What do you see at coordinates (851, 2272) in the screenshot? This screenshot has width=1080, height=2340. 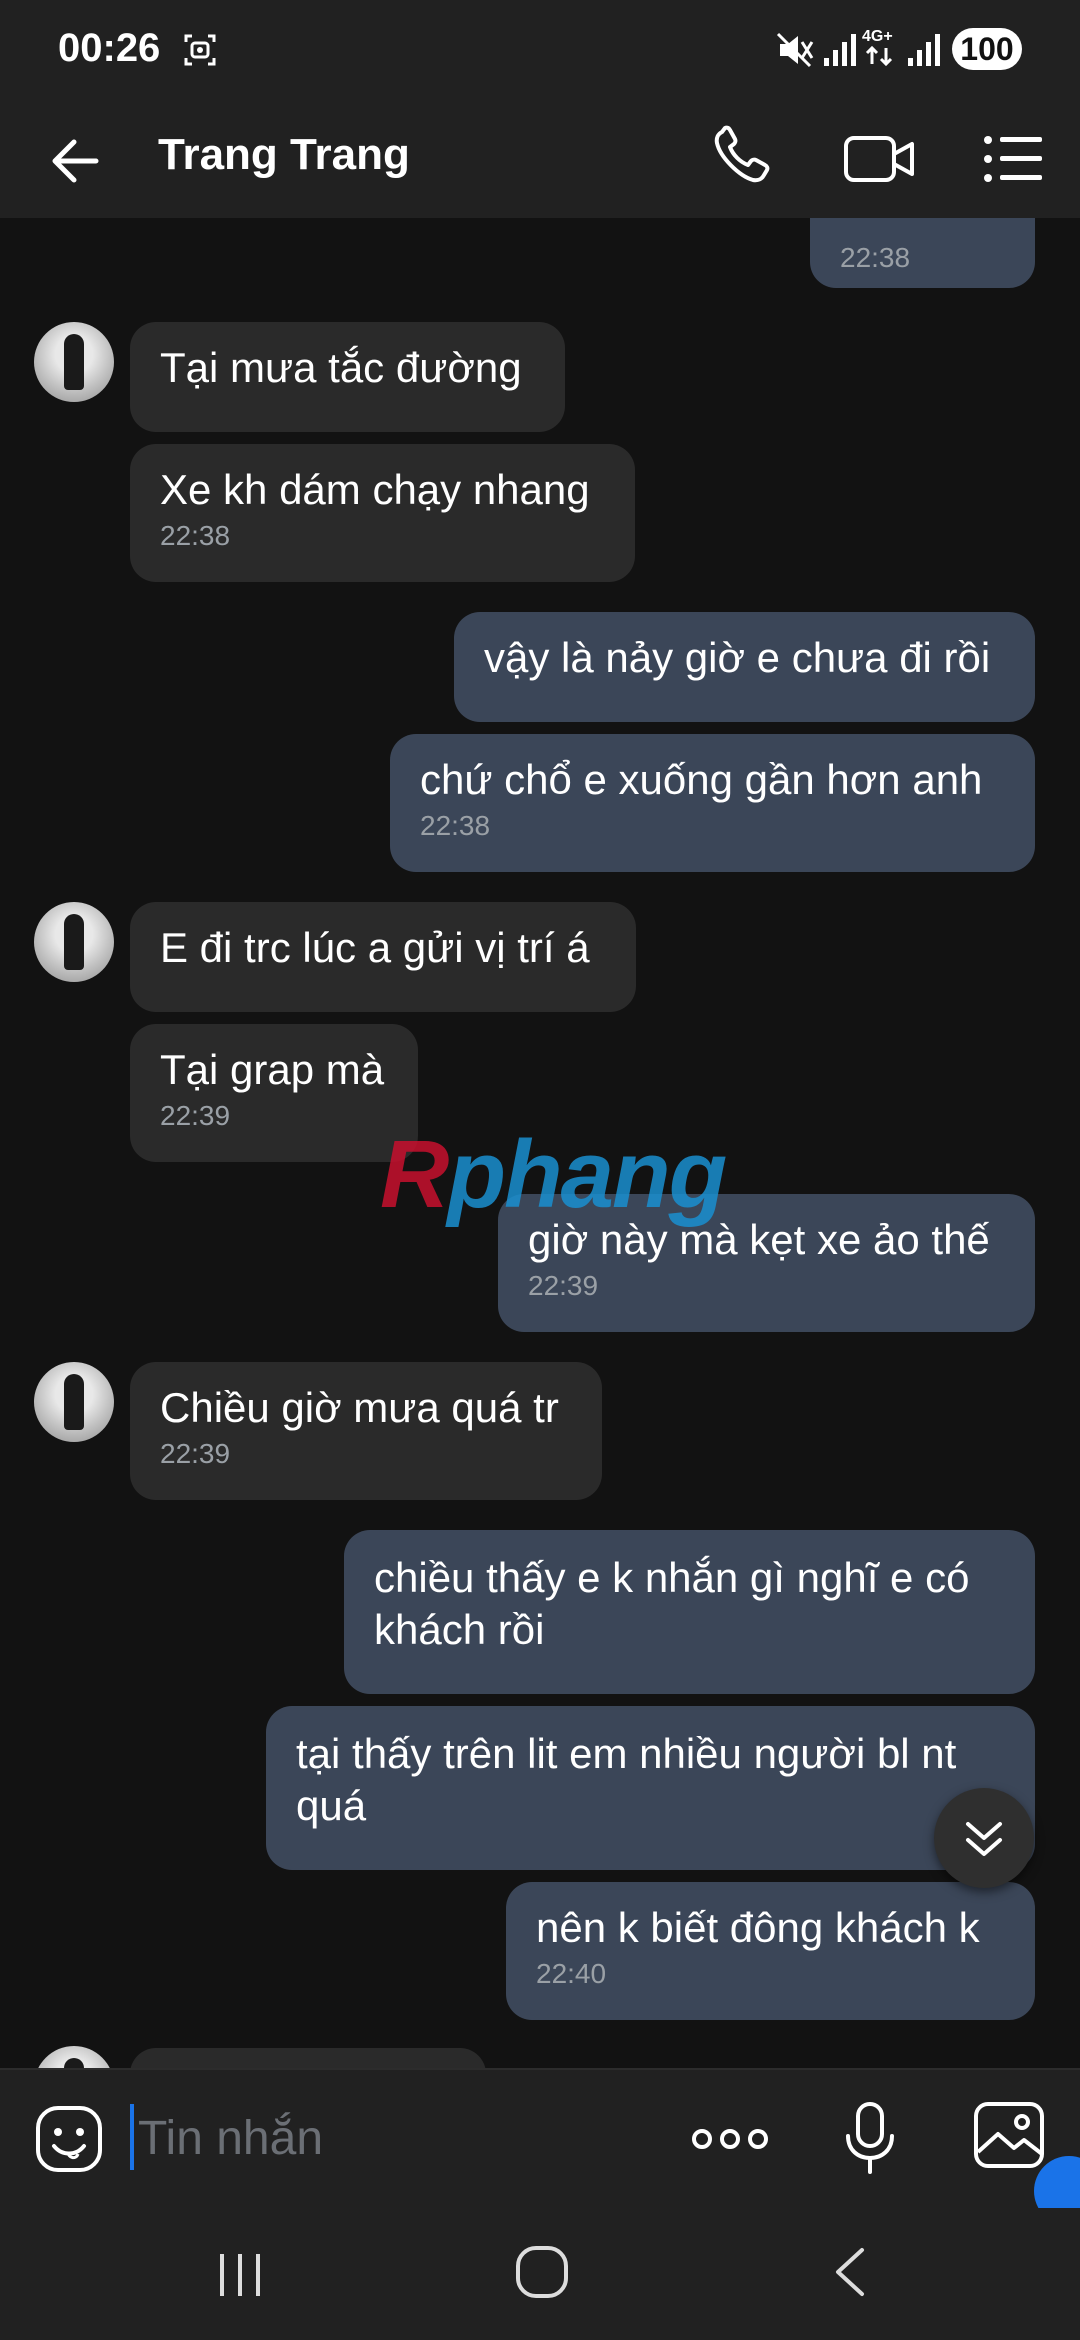 I see `back-icon` at bounding box center [851, 2272].